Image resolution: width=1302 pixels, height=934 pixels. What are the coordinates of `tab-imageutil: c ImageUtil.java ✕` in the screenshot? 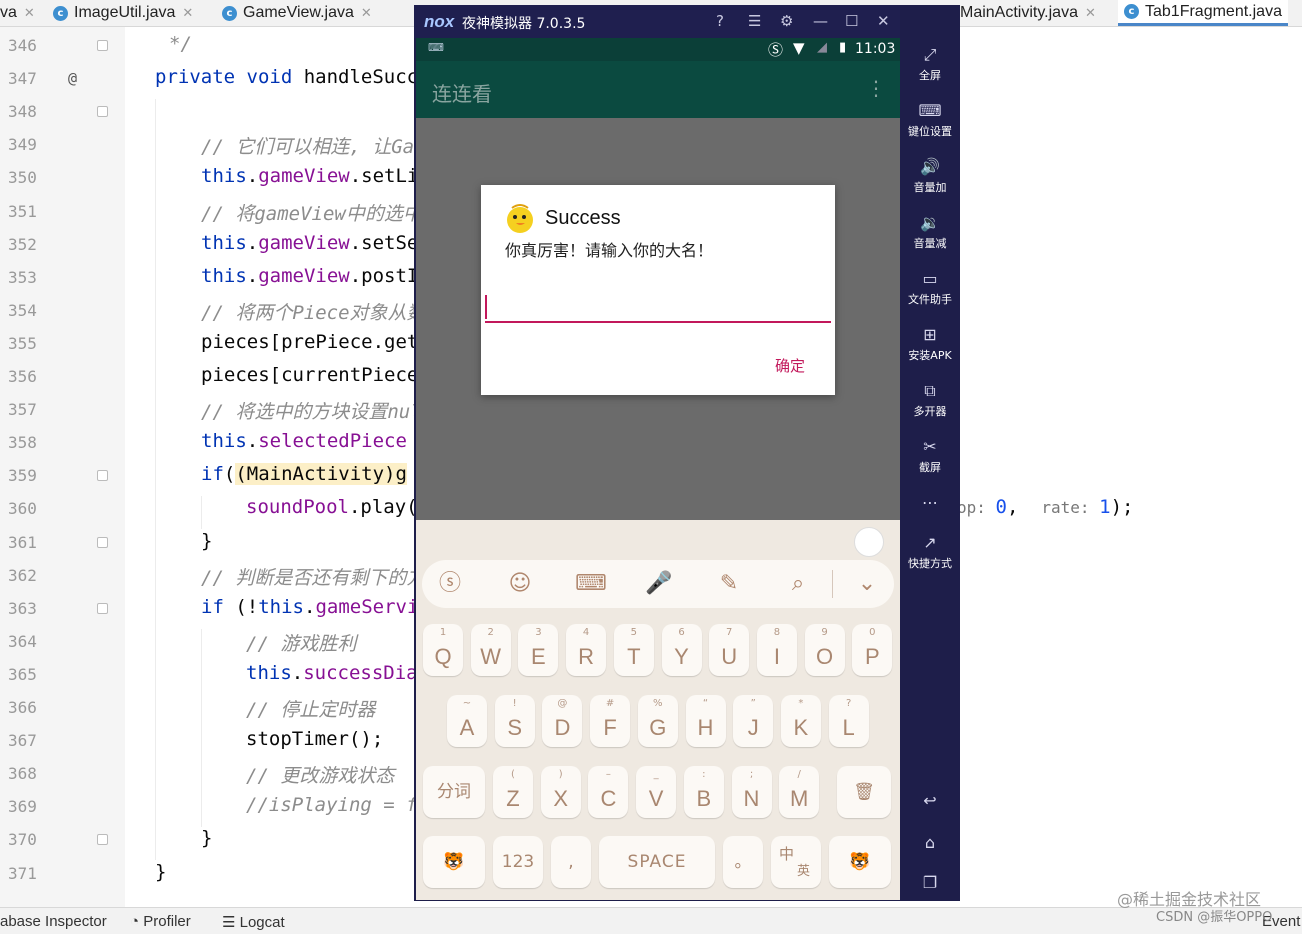 It's located at (123, 13).